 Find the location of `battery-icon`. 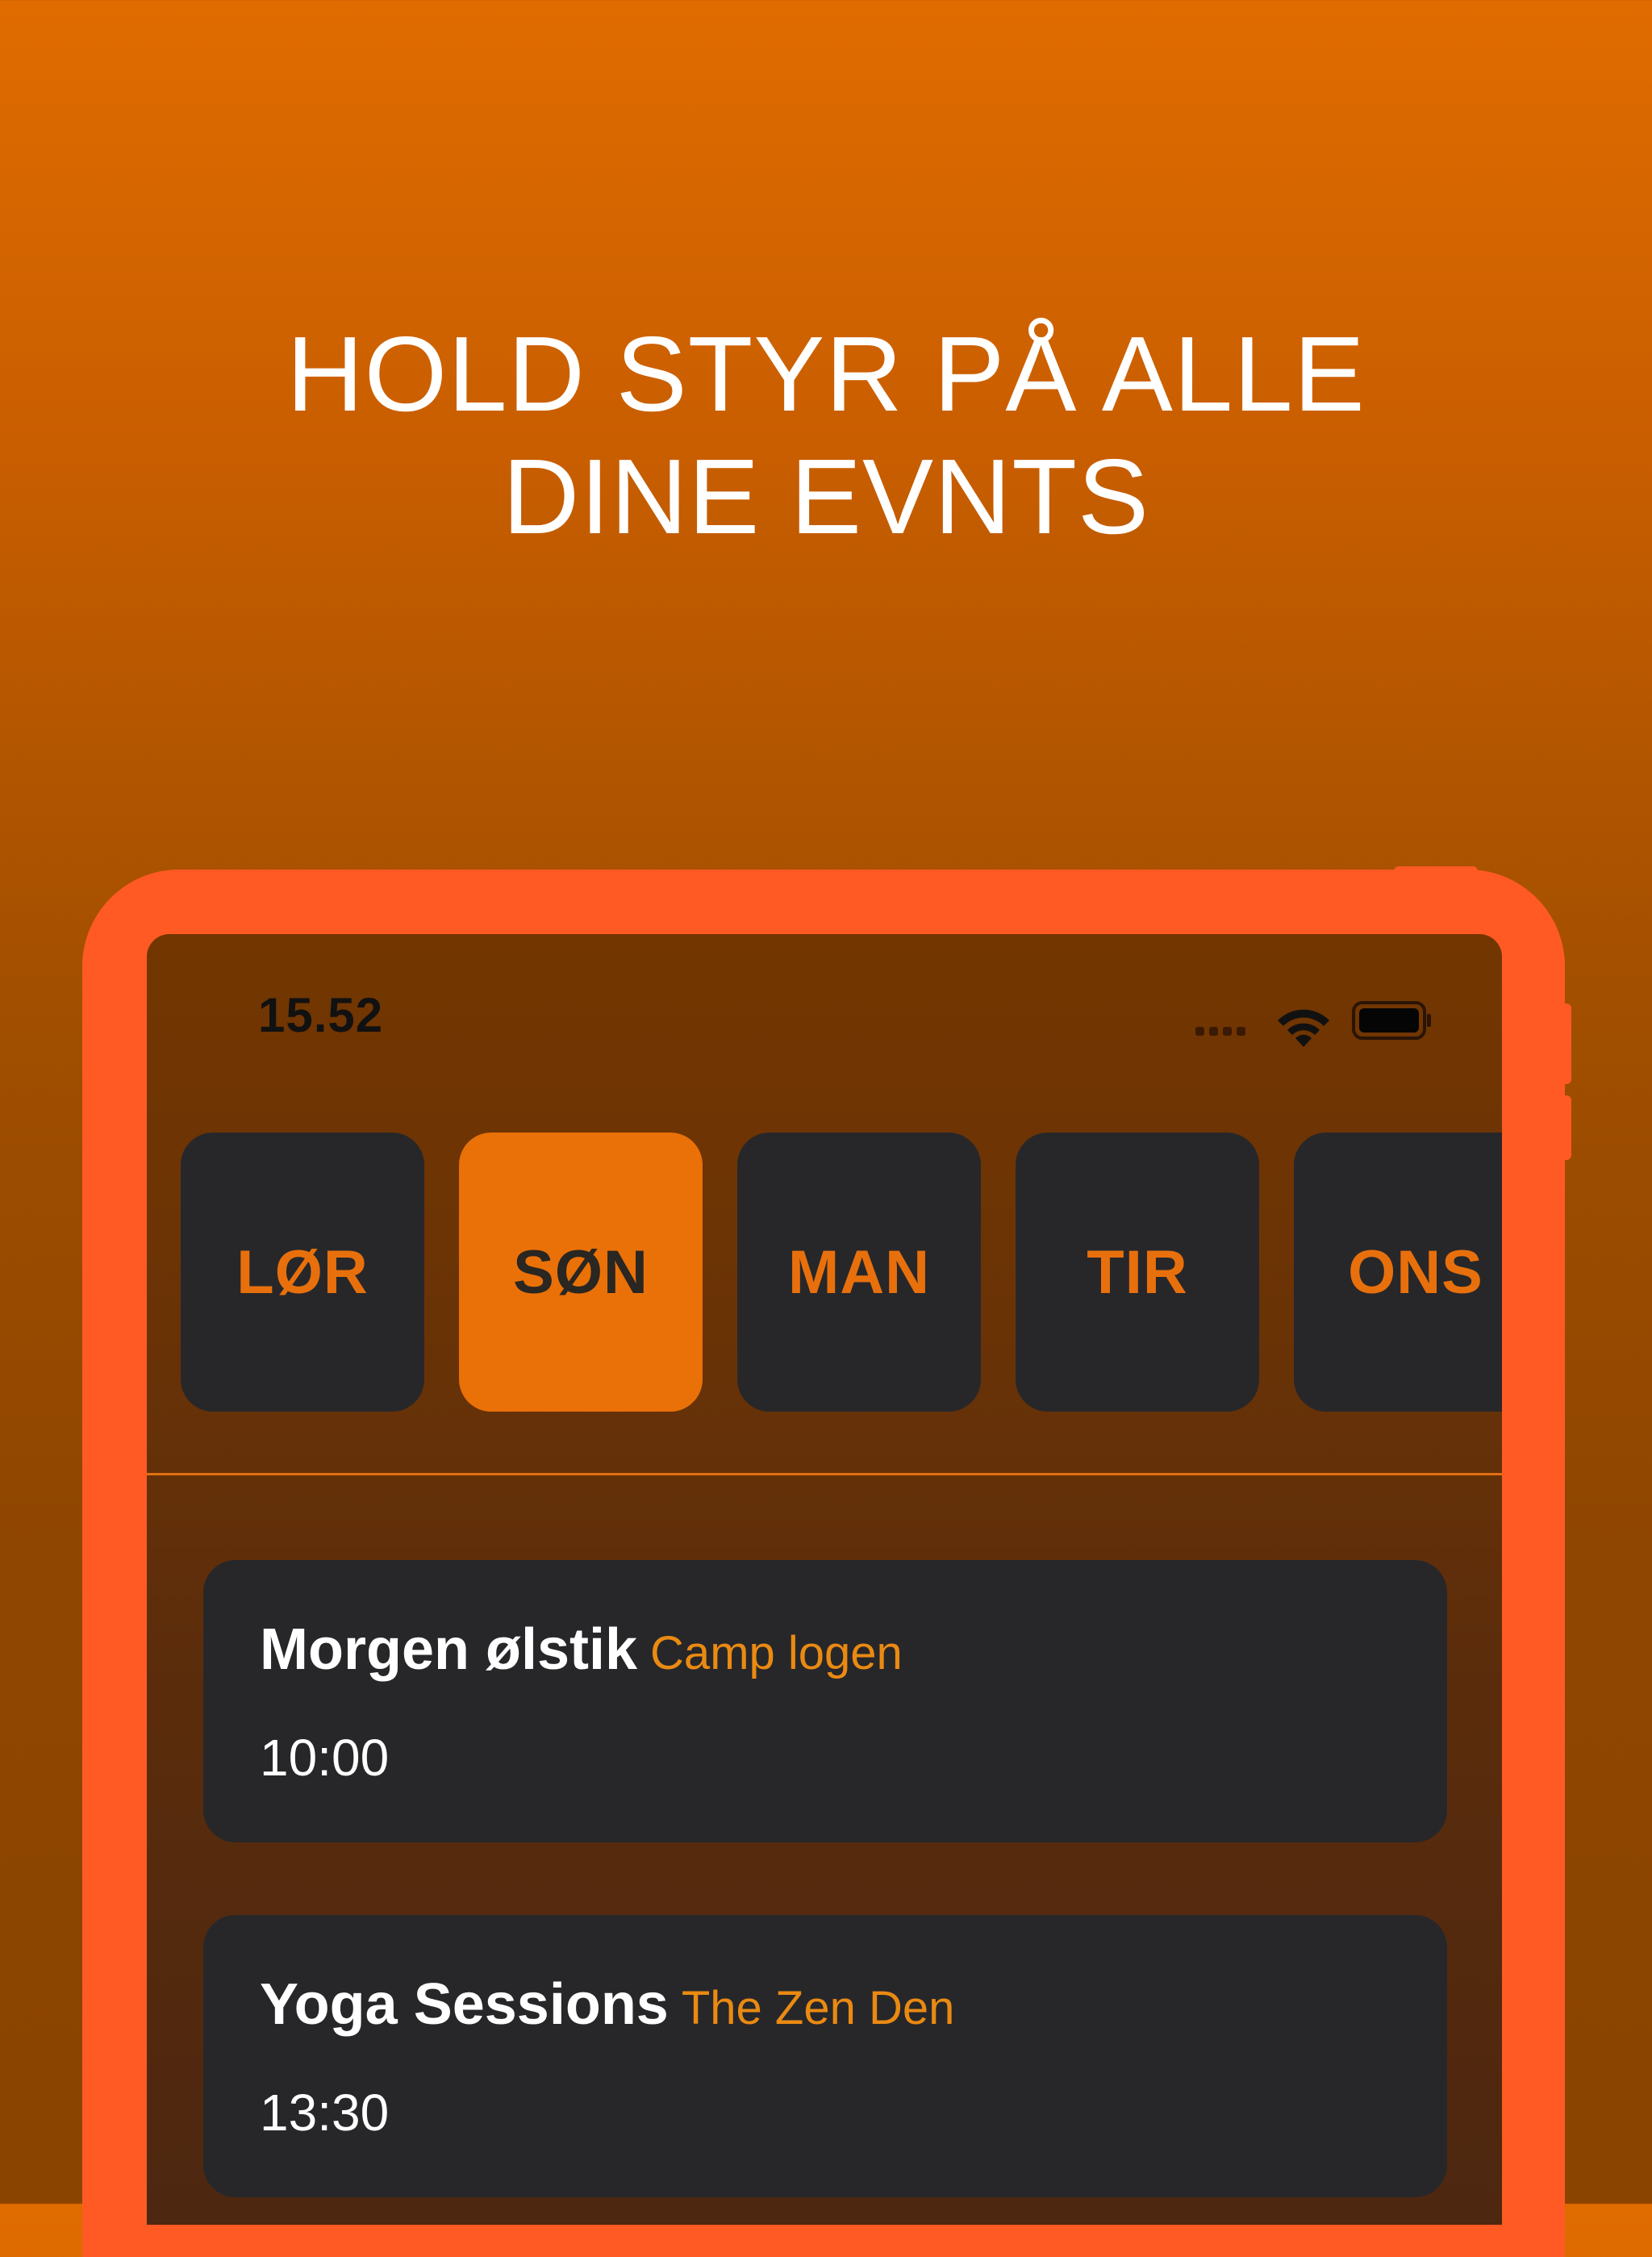

battery-icon is located at coordinates (1391, 1021).